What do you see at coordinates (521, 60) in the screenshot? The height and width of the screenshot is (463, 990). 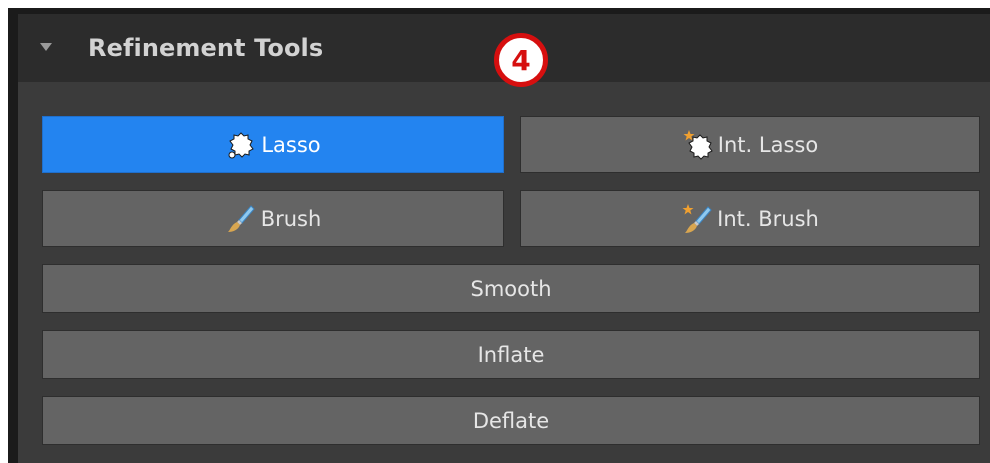 I see `step-badge: 4` at bounding box center [521, 60].